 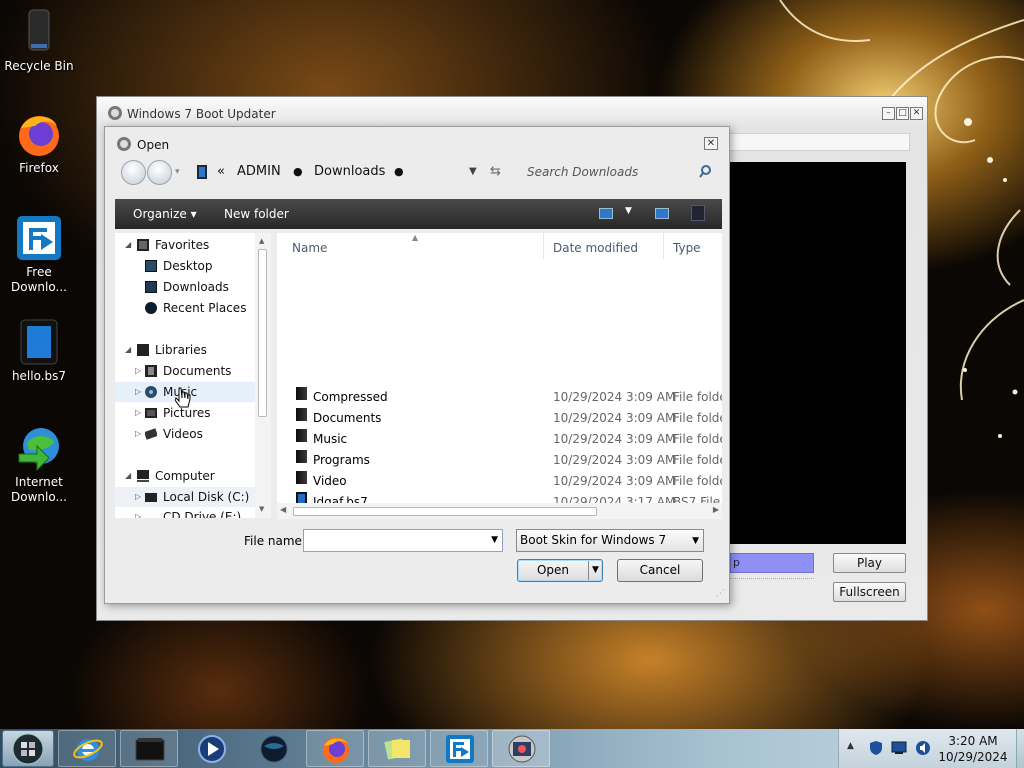 I want to click on file-row: Music 10/29/2024 3:09 AM File folder, so click(x=499, y=439).